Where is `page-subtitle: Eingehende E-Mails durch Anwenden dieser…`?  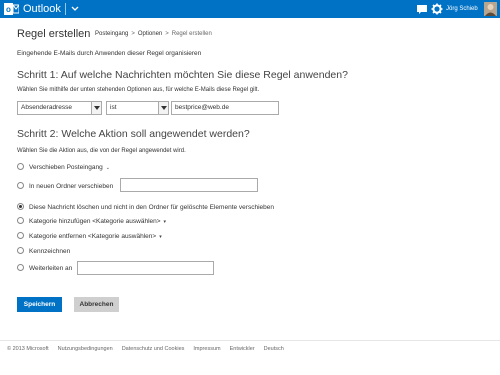 page-subtitle: Eingehende E-Mails durch Anwenden dieser… is located at coordinates (109, 53).